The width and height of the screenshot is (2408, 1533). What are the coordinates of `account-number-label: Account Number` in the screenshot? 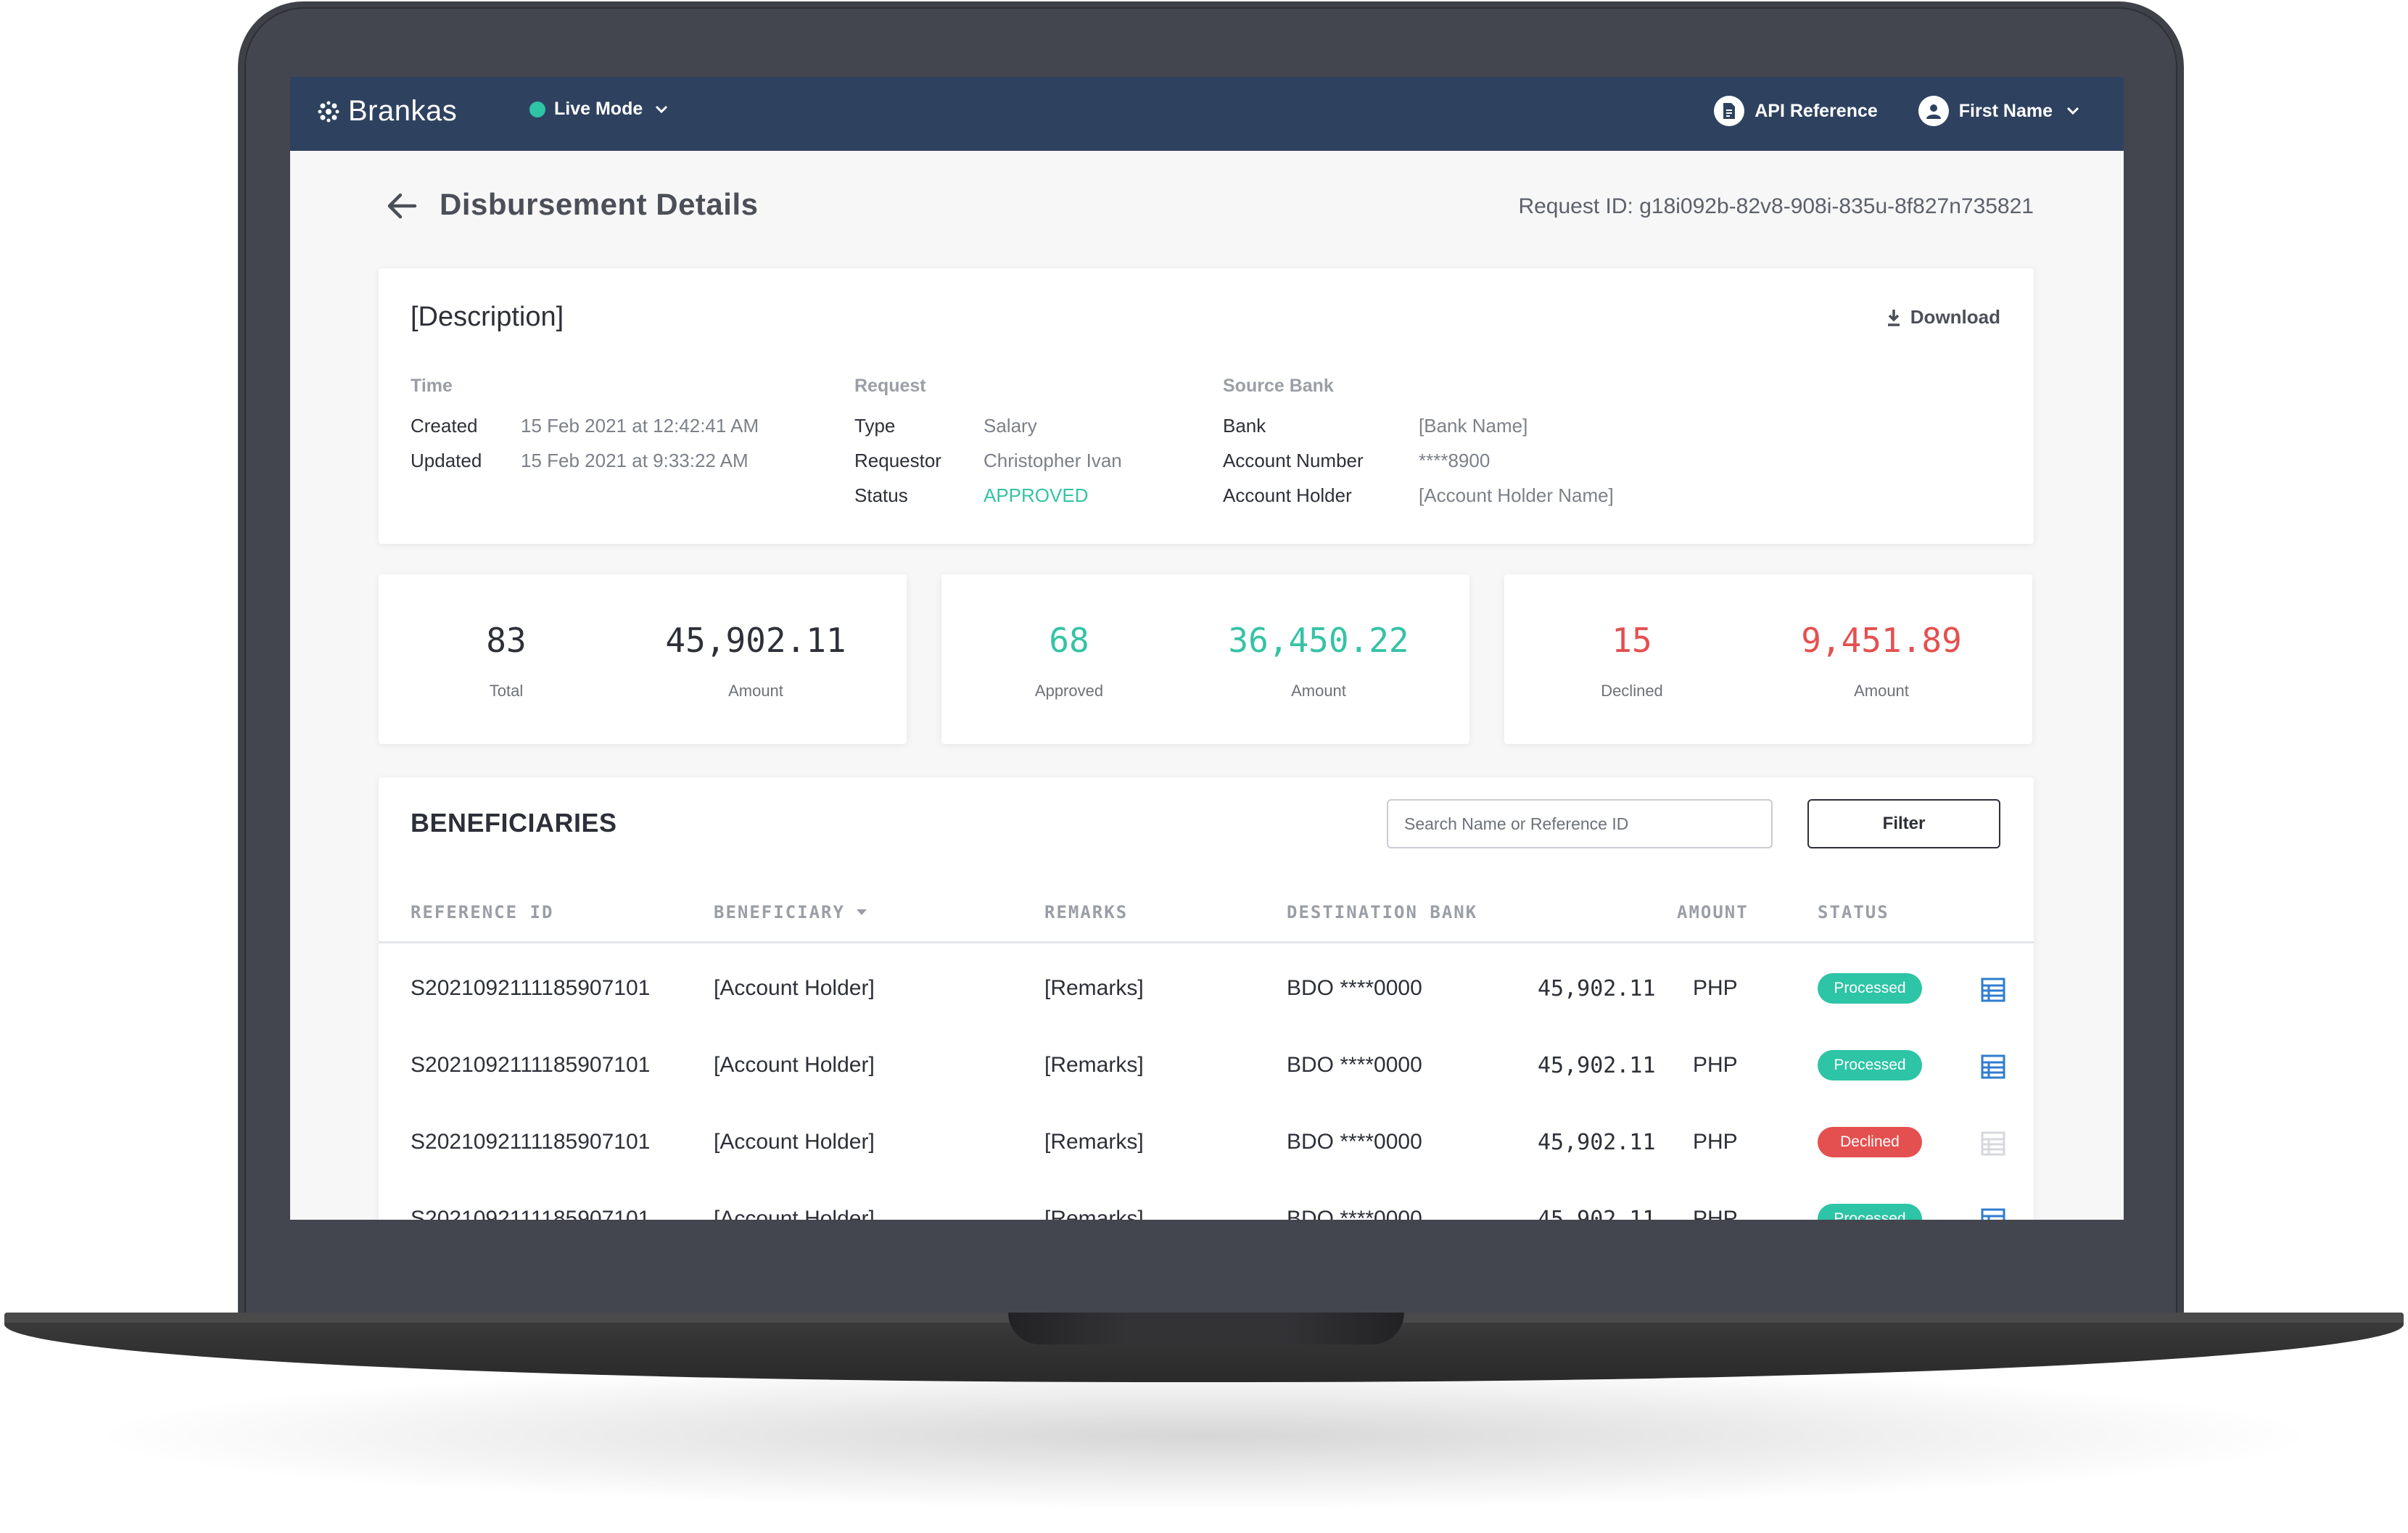 It's located at (1293, 461).